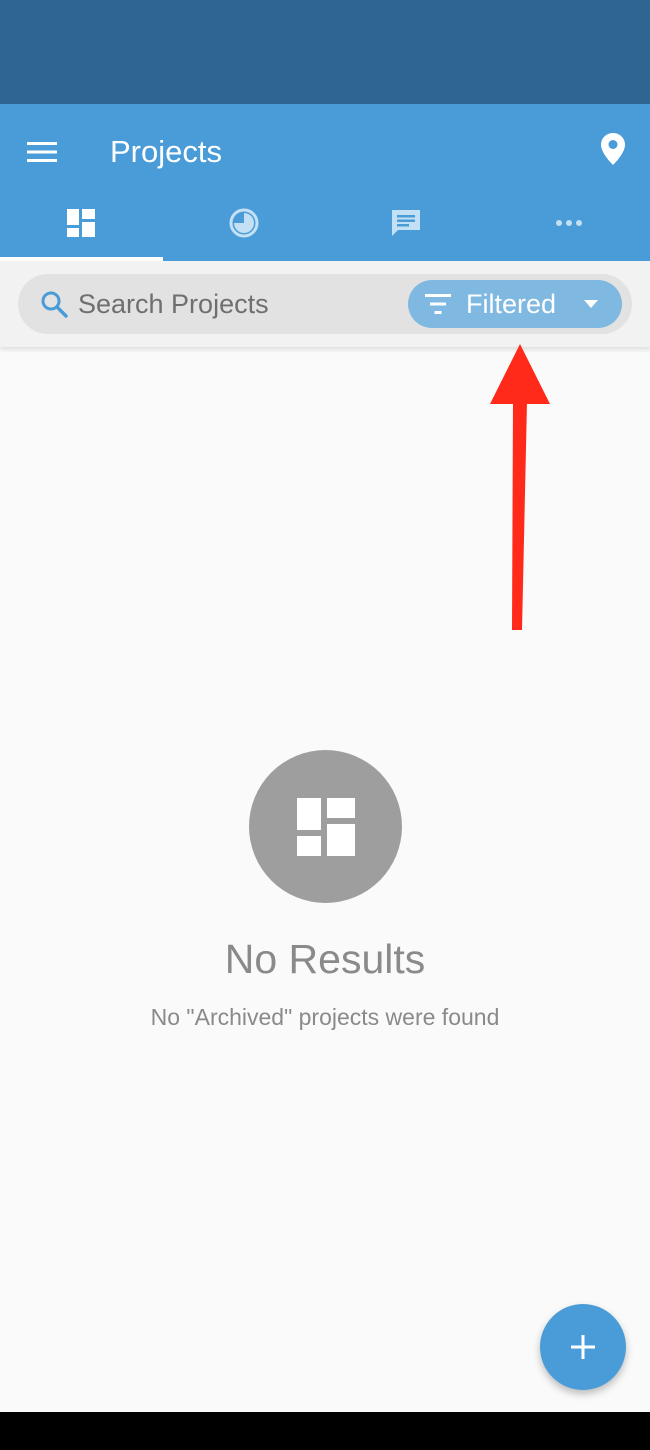 This screenshot has width=650, height=1450. I want to click on search-input, so click(238, 304).